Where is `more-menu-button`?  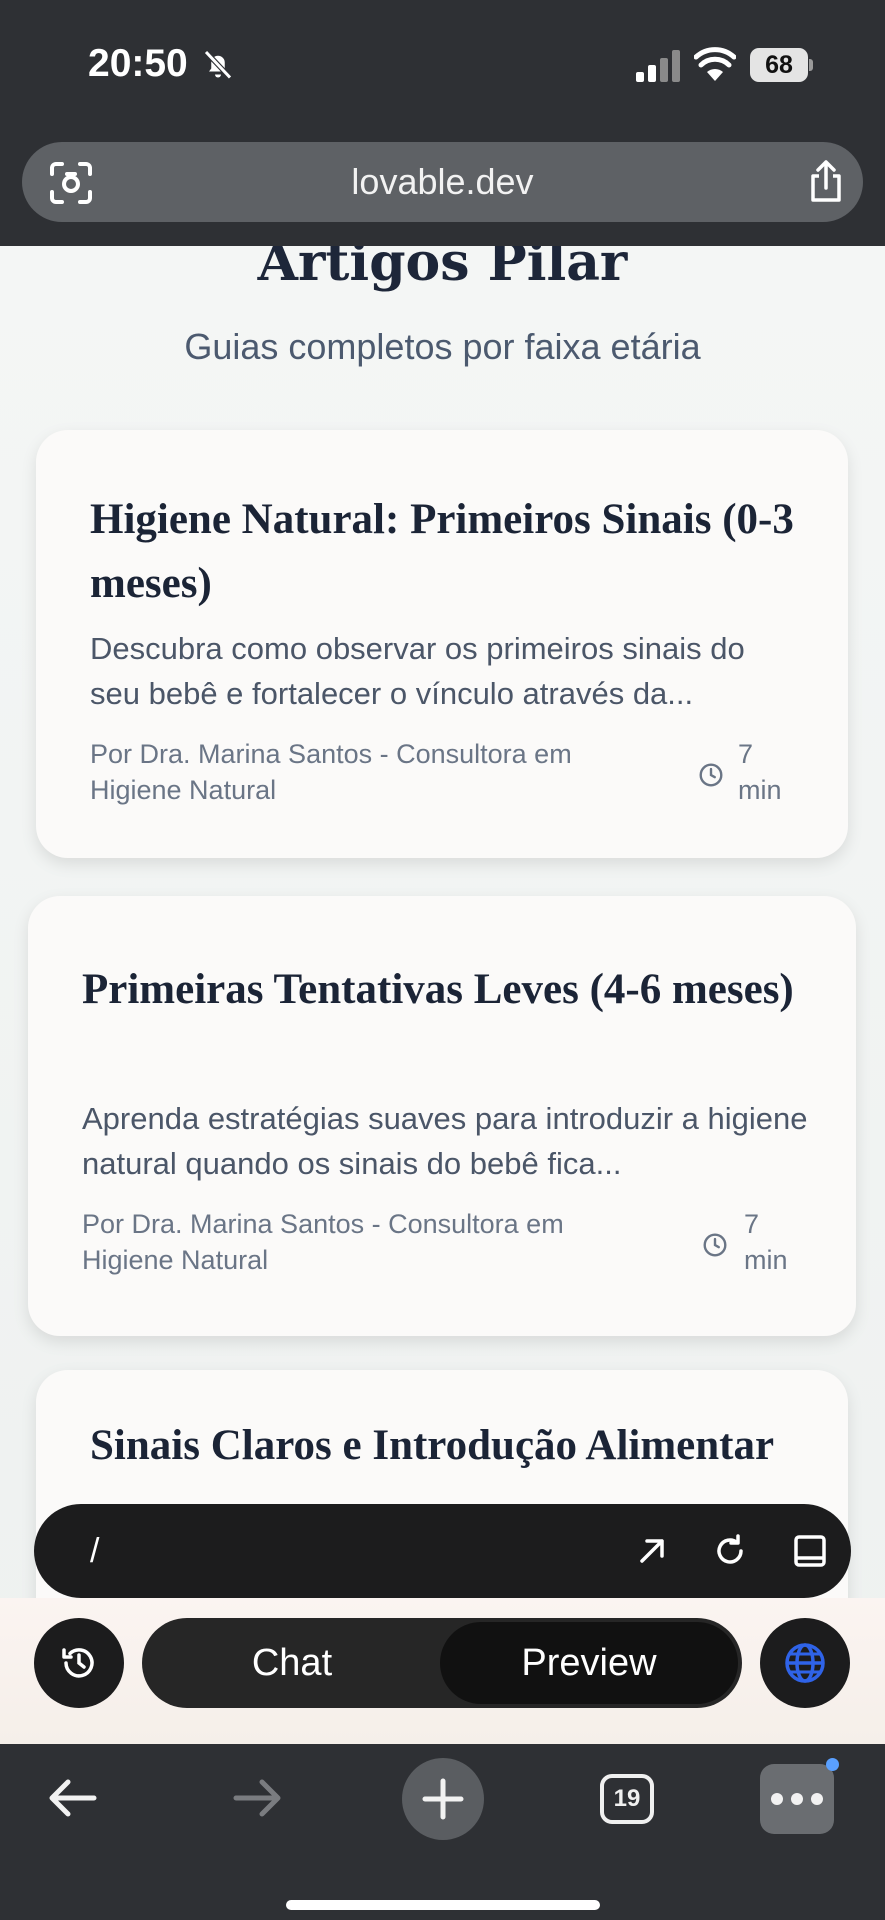
more-menu-button is located at coordinates (797, 1799).